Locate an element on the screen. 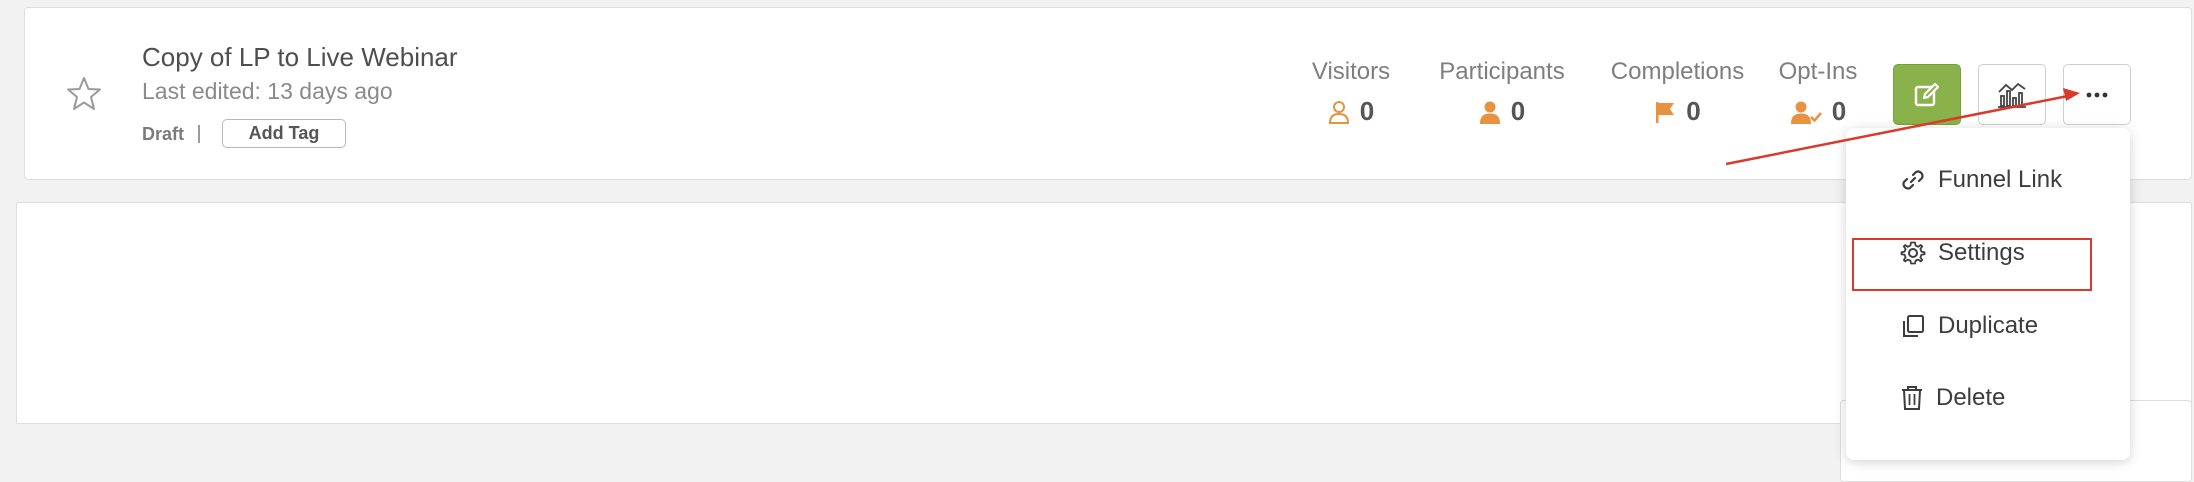 Image resolution: width=2194 pixels, height=482 pixels. edit-icon is located at coordinates (1927, 94).